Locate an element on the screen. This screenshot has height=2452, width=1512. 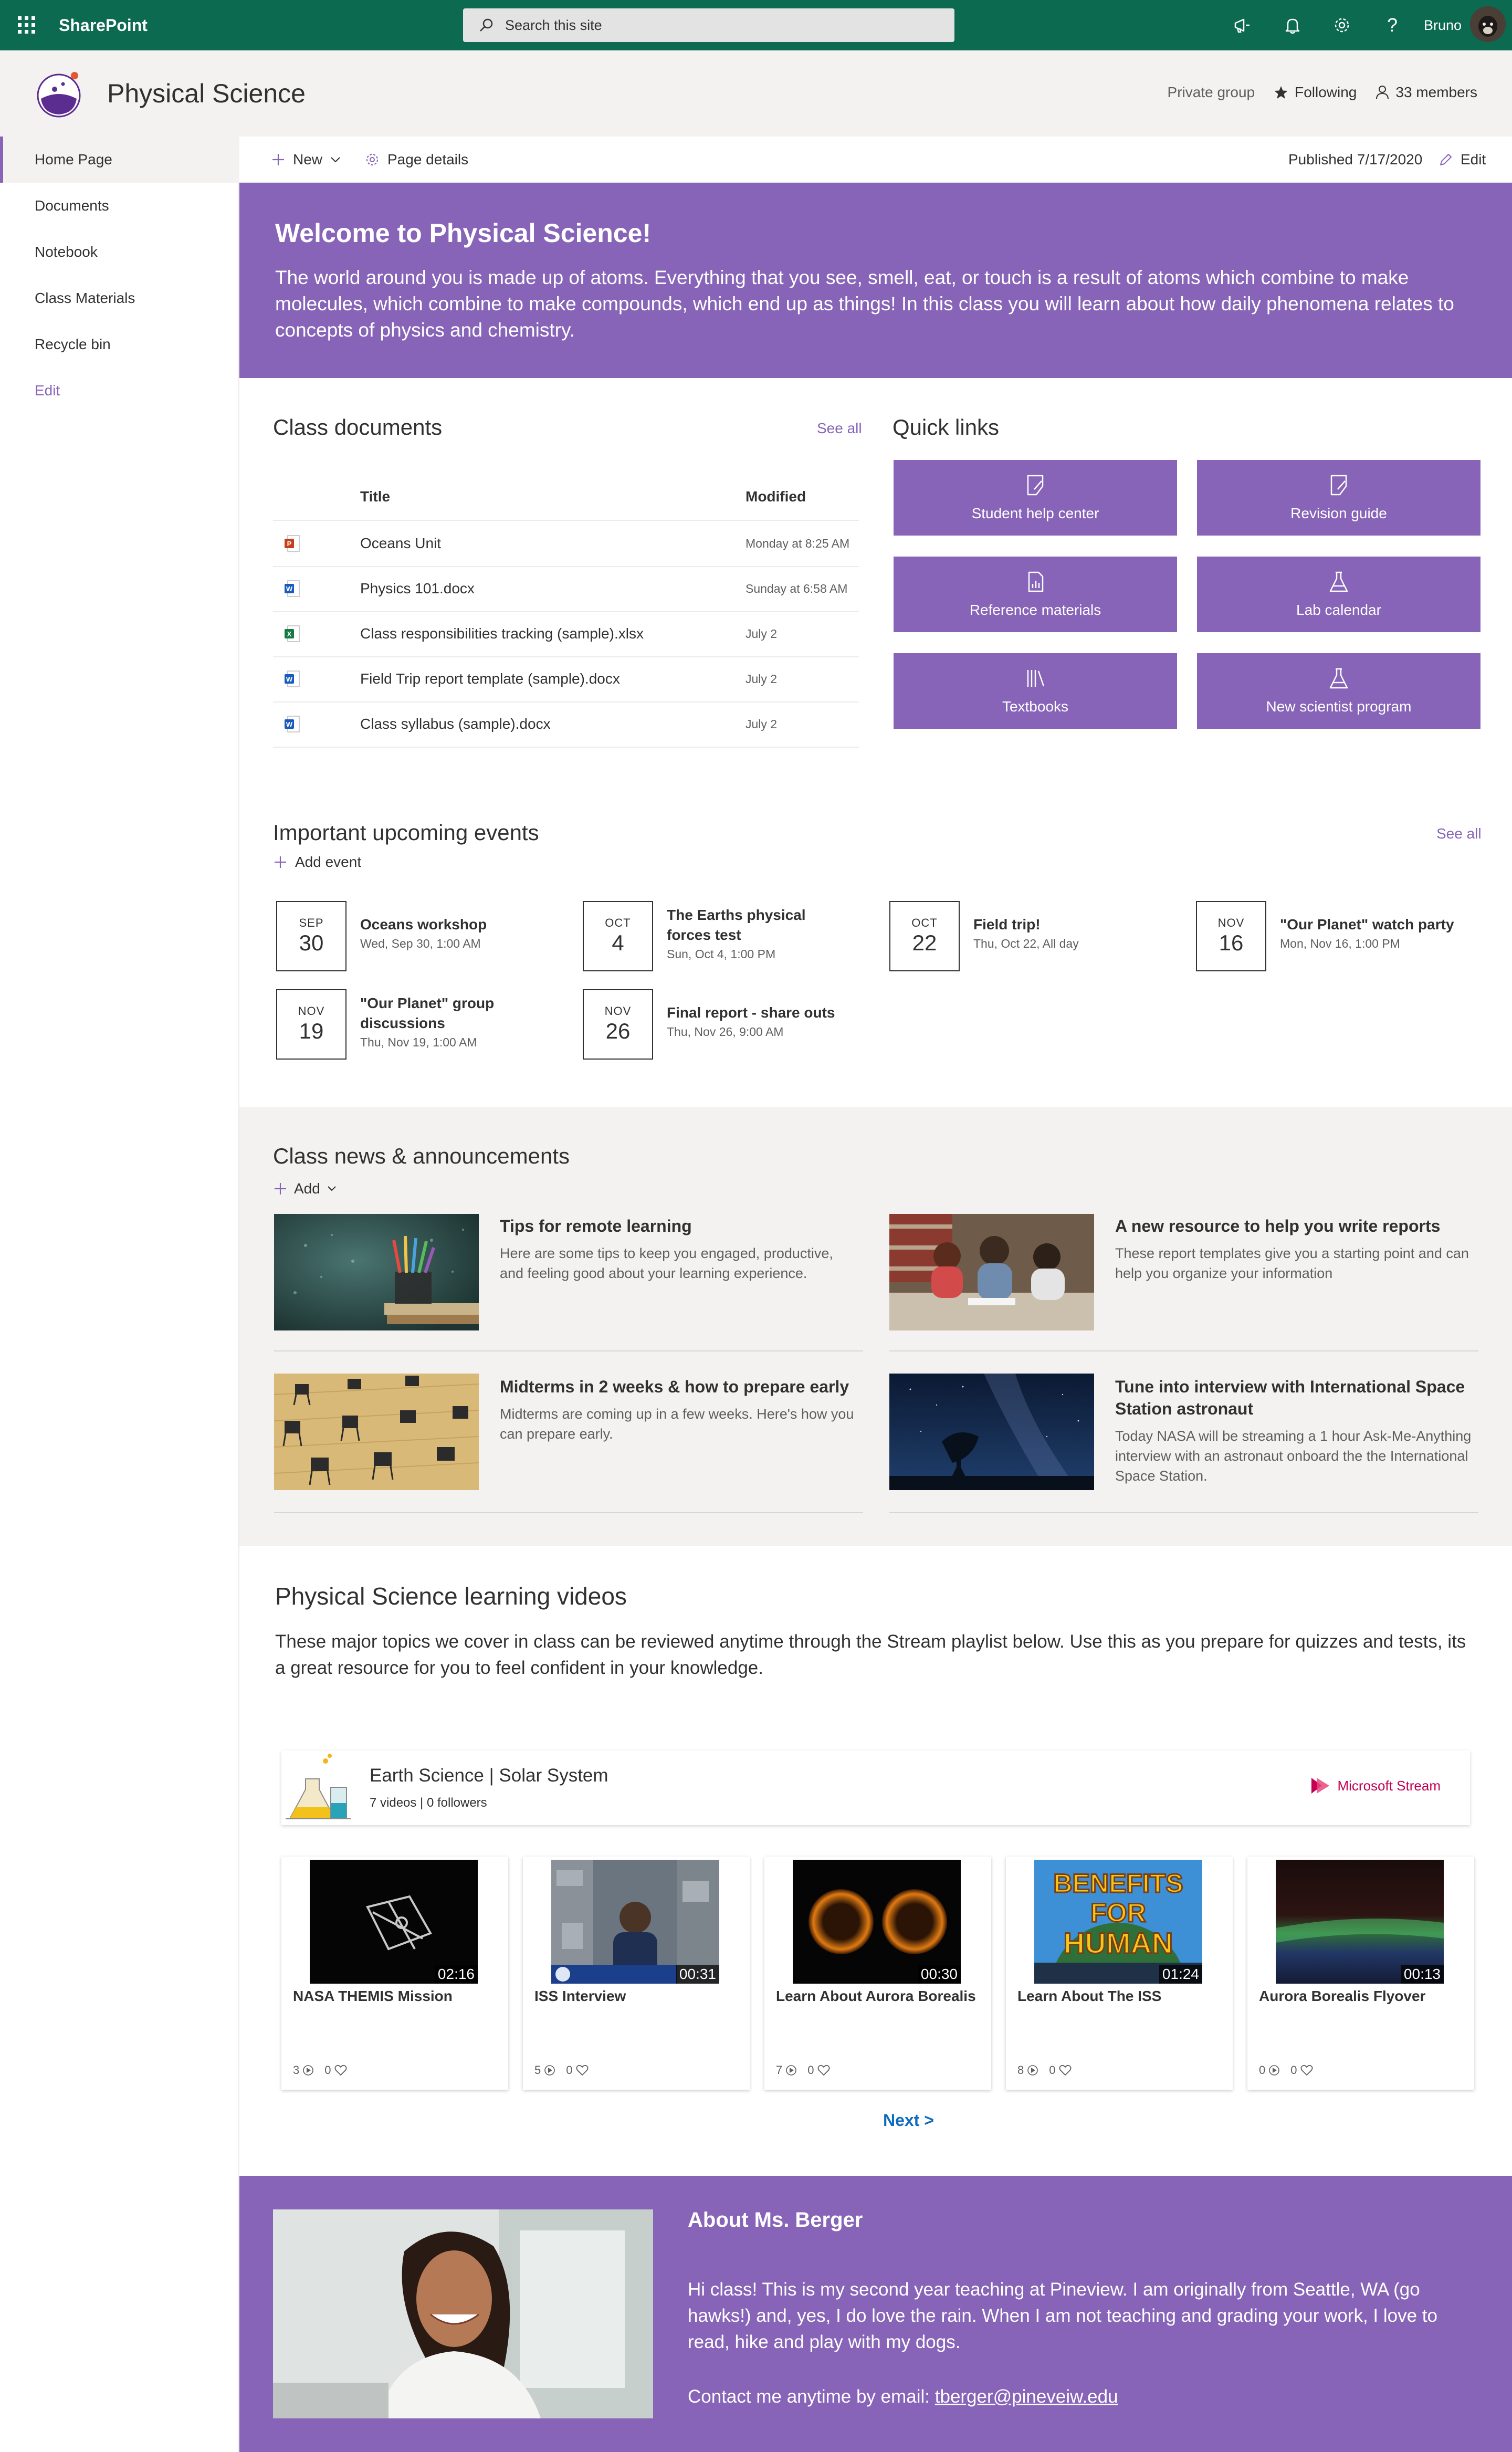
svg-text: P is located at coordinates (289, 544).